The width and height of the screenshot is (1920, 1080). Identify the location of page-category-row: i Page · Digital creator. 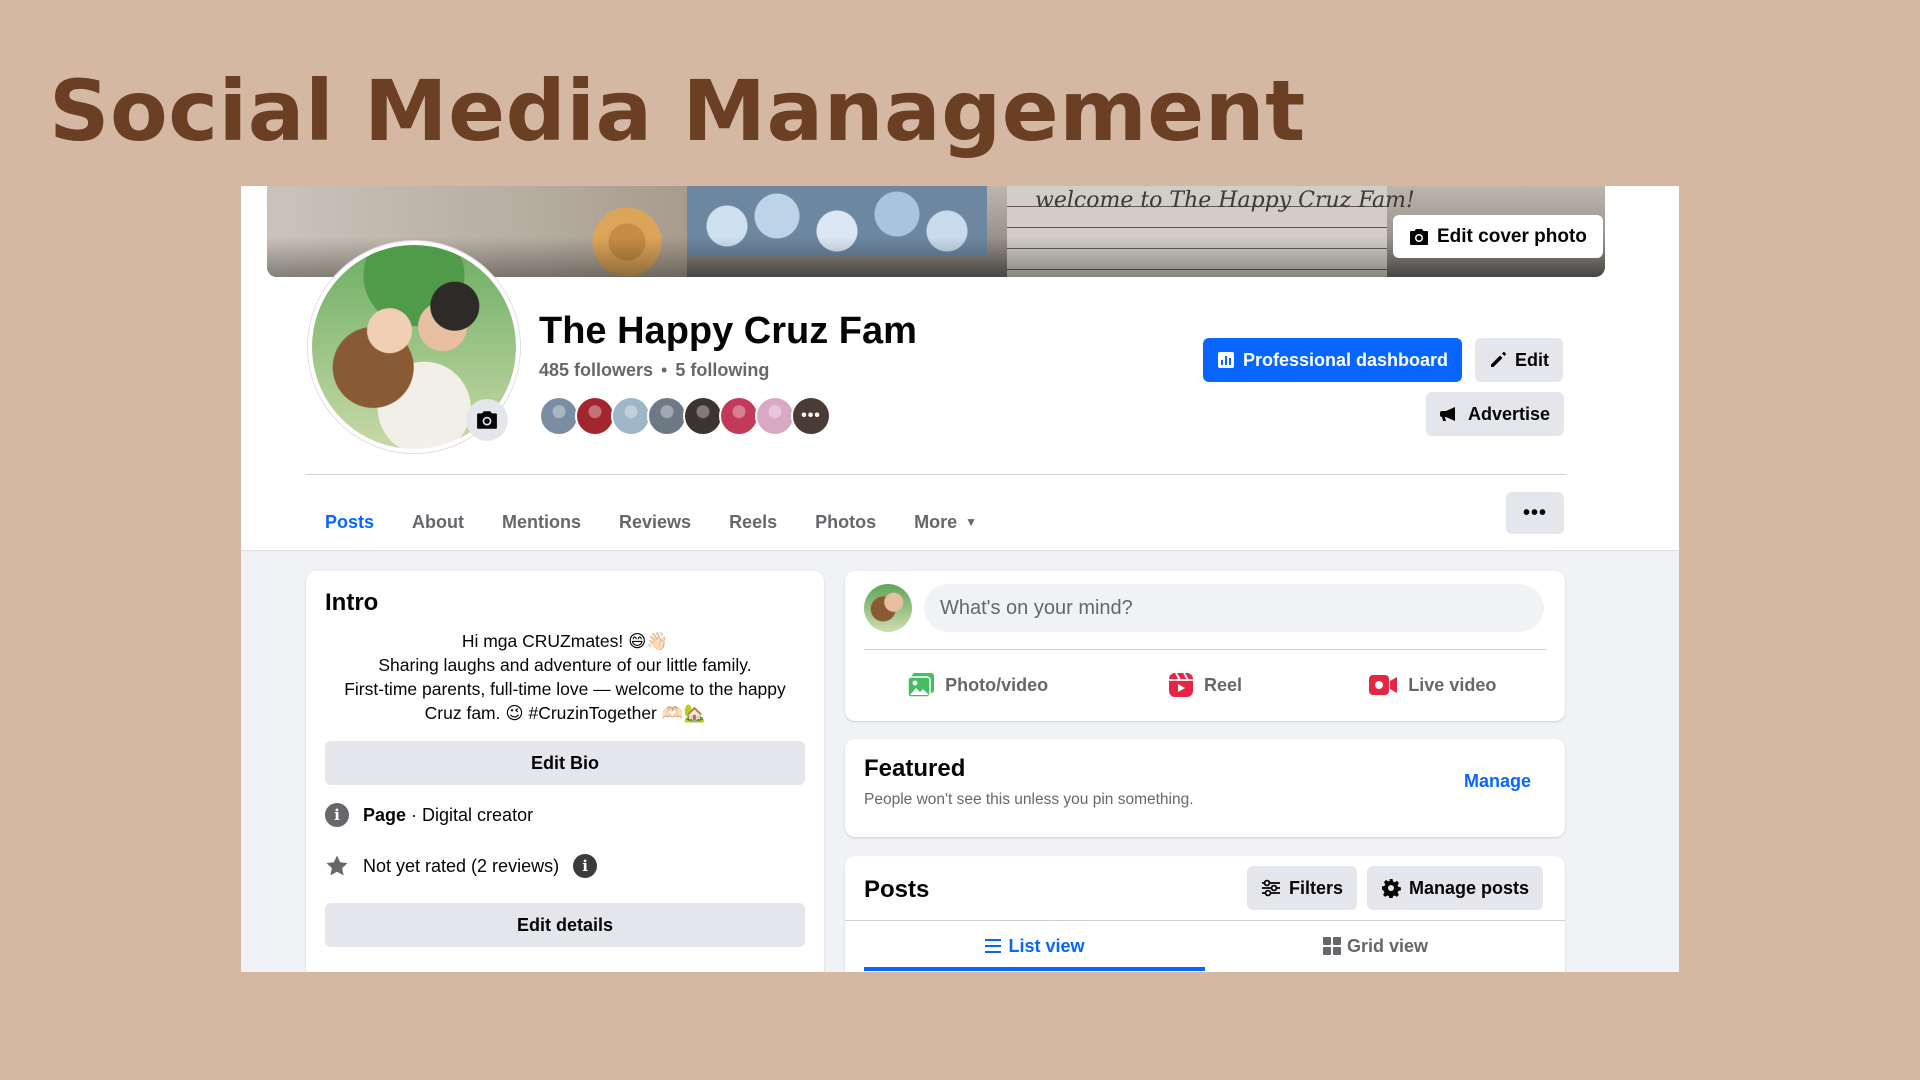
(429, 815).